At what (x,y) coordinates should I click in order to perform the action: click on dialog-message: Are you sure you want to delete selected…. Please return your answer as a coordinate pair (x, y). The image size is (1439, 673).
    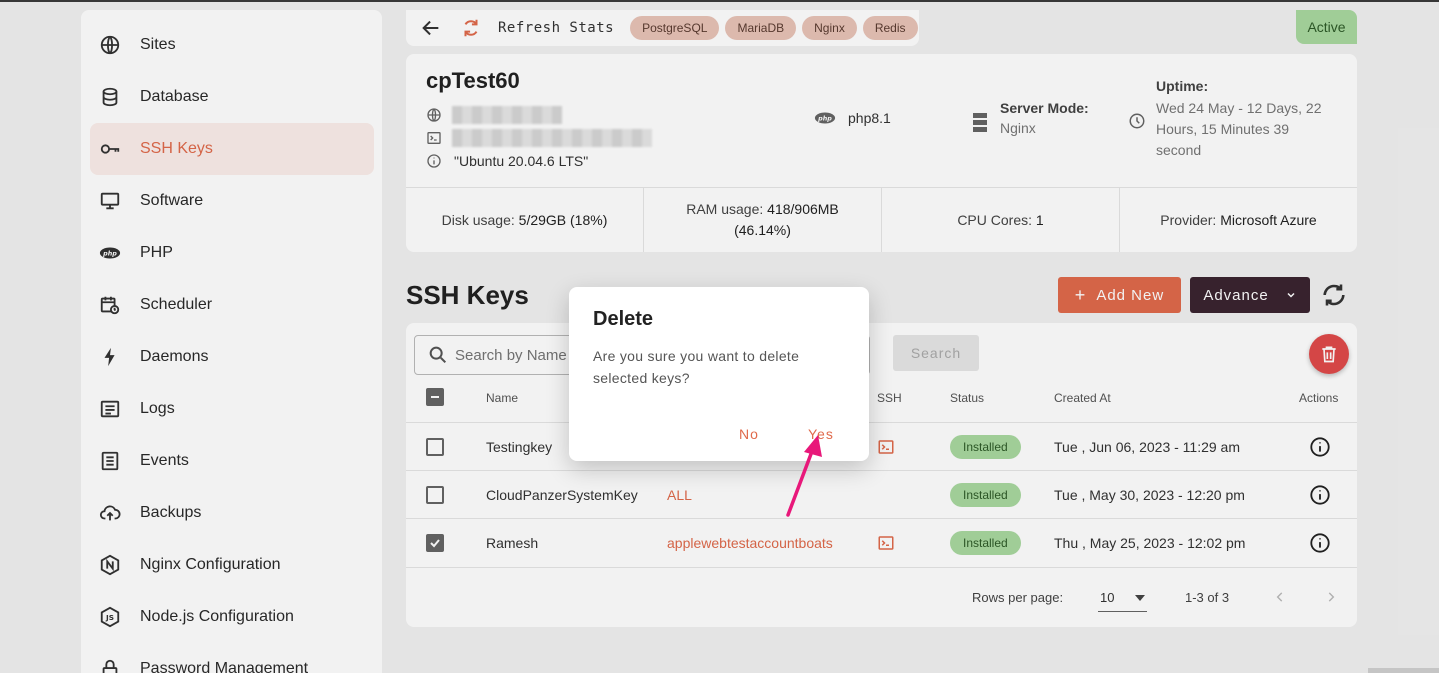
    Looking at the image, I should click on (696, 367).